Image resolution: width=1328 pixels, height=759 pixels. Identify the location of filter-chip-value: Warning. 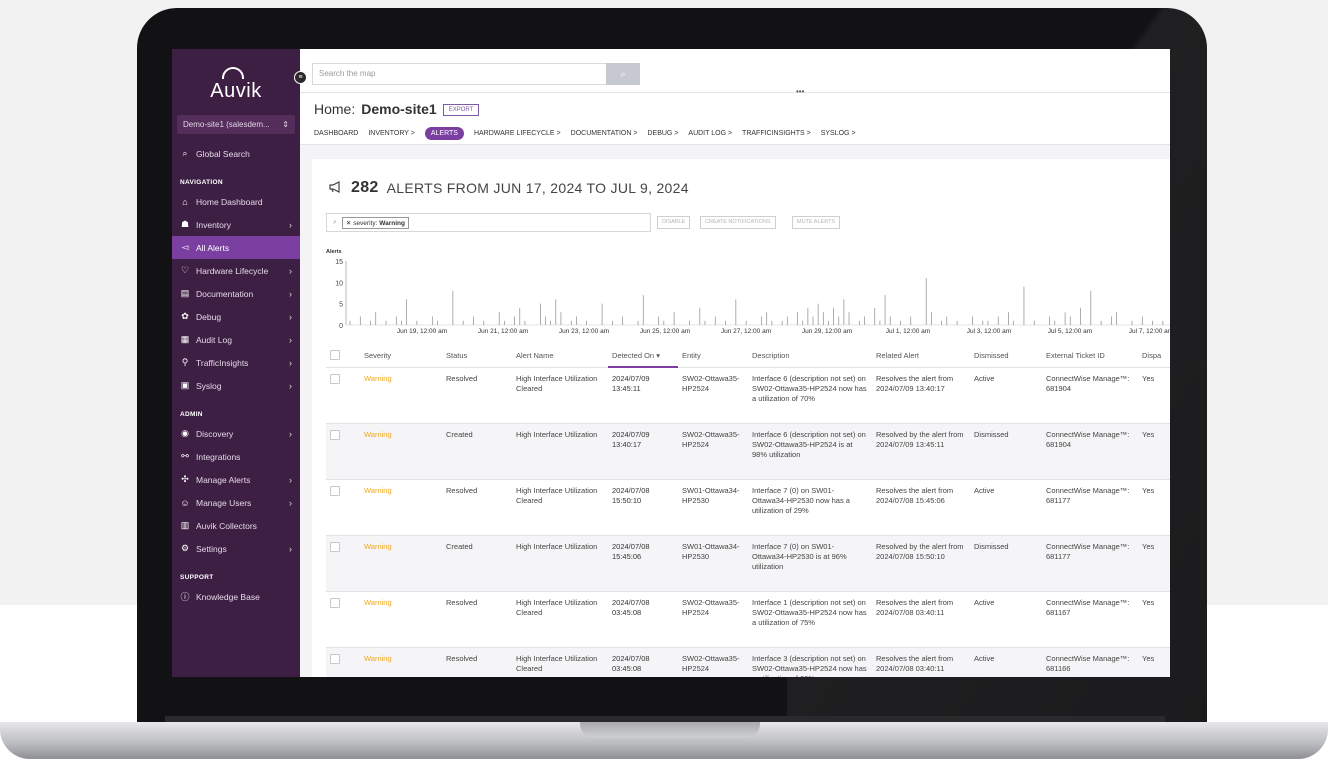
(392, 223).